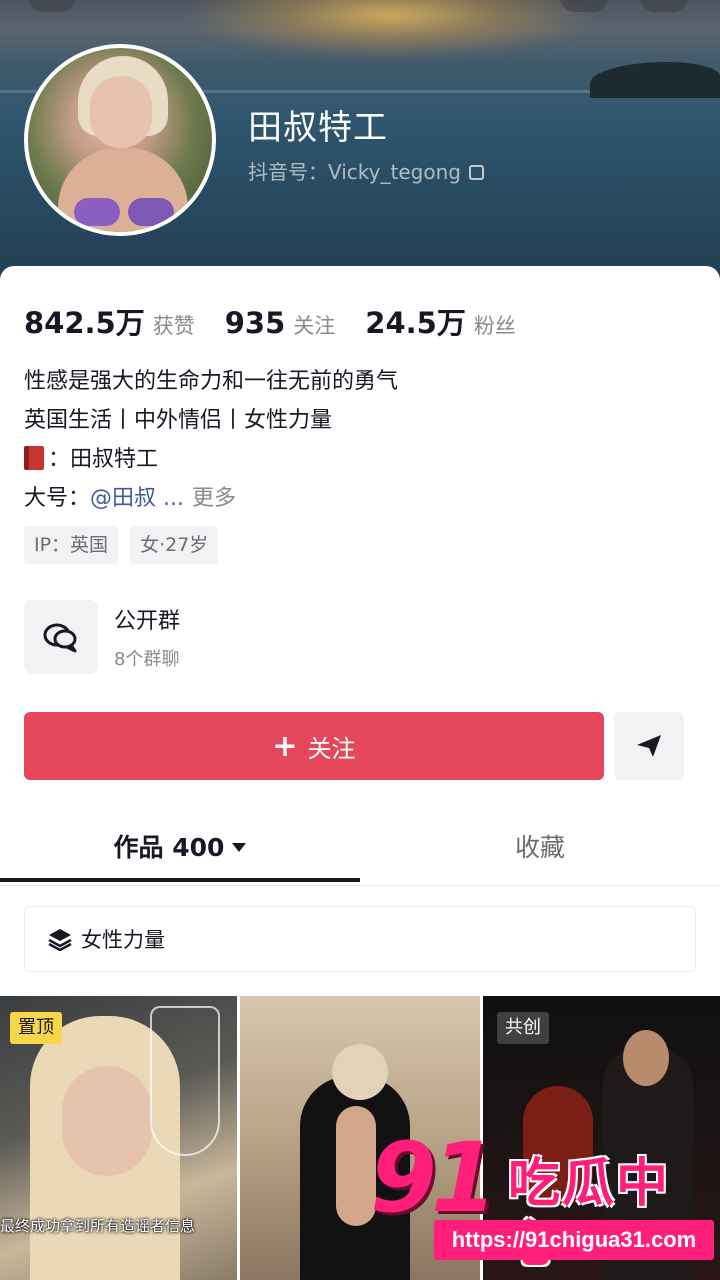 The image size is (720, 1280). Describe the element at coordinates (211, 459) in the screenshot. I see `bio-line-3: ：田叔特工` at that location.